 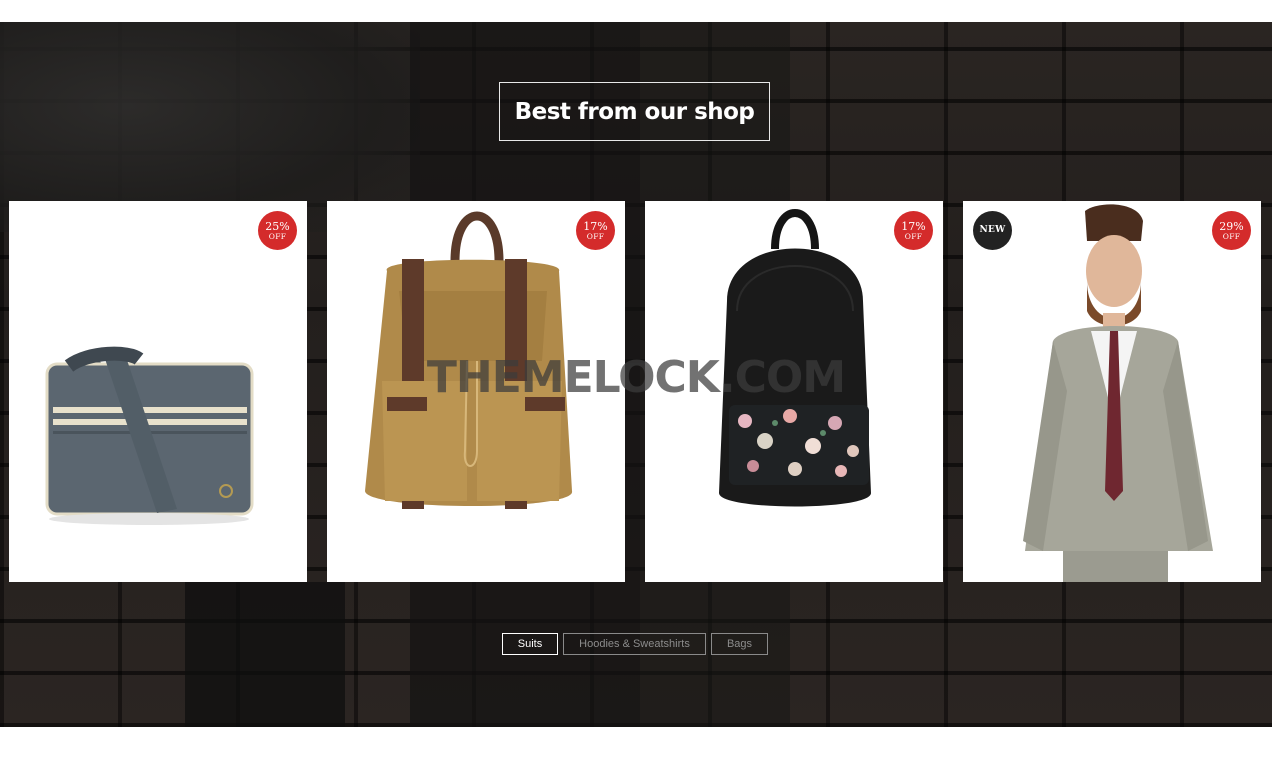 I want to click on category-filter-tabs: Suits Hoodies & Sweatshirts Bags, so click(x=636, y=644).